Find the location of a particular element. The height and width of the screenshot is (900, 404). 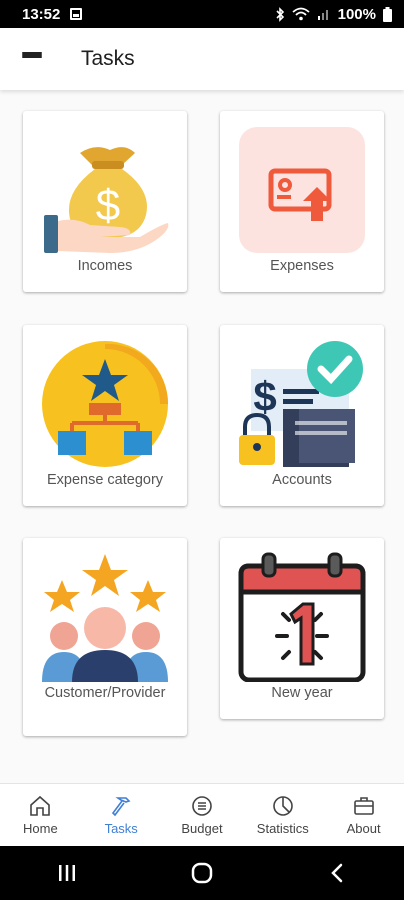

nav-statistics: Statistics is located at coordinates (282, 815).